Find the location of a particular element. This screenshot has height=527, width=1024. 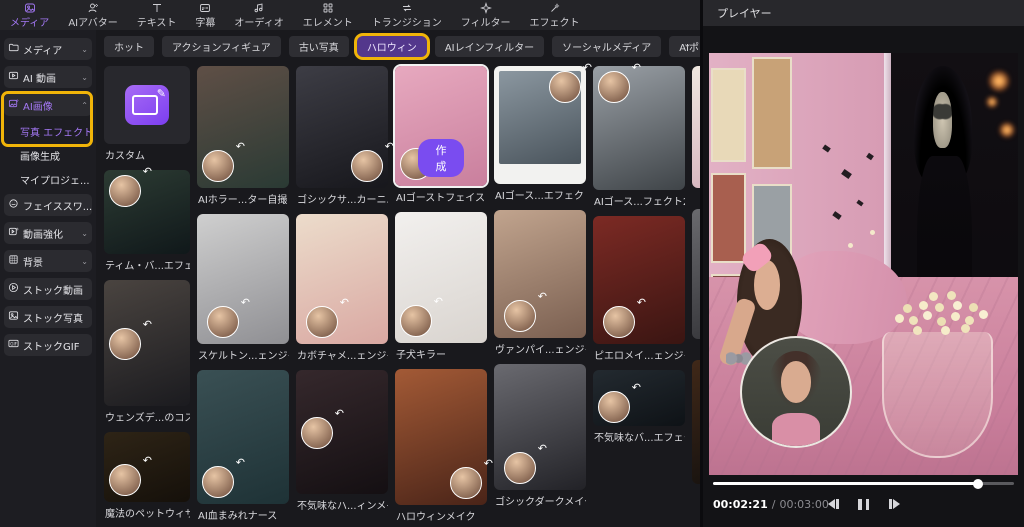

sidebar-item-label: メディア is located at coordinates (43, 51).